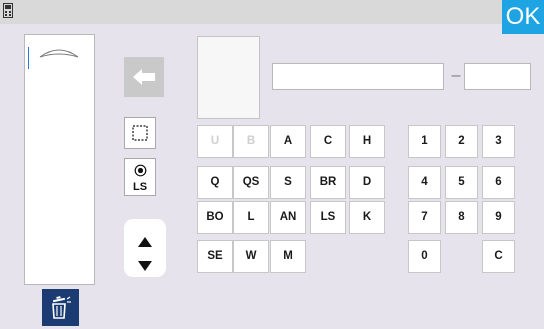  What do you see at coordinates (215, 217) in the screenshot?
I see `letter-key: BO` at bounding box center [215, 217].